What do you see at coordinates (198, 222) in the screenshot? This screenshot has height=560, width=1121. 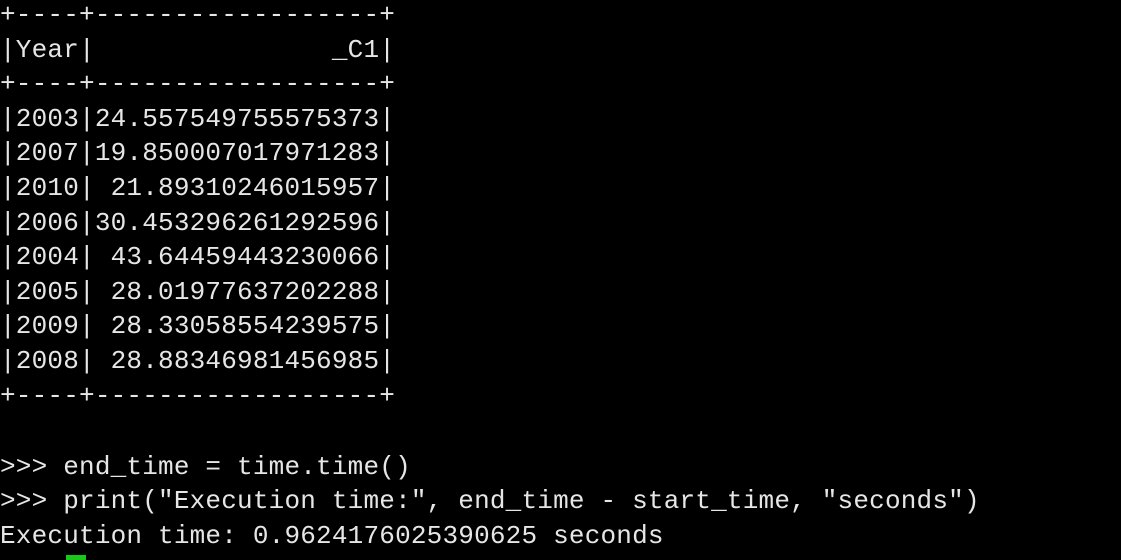 I see `table-row: |2006|30.453296261292596|` at bounding box center [198, 222].